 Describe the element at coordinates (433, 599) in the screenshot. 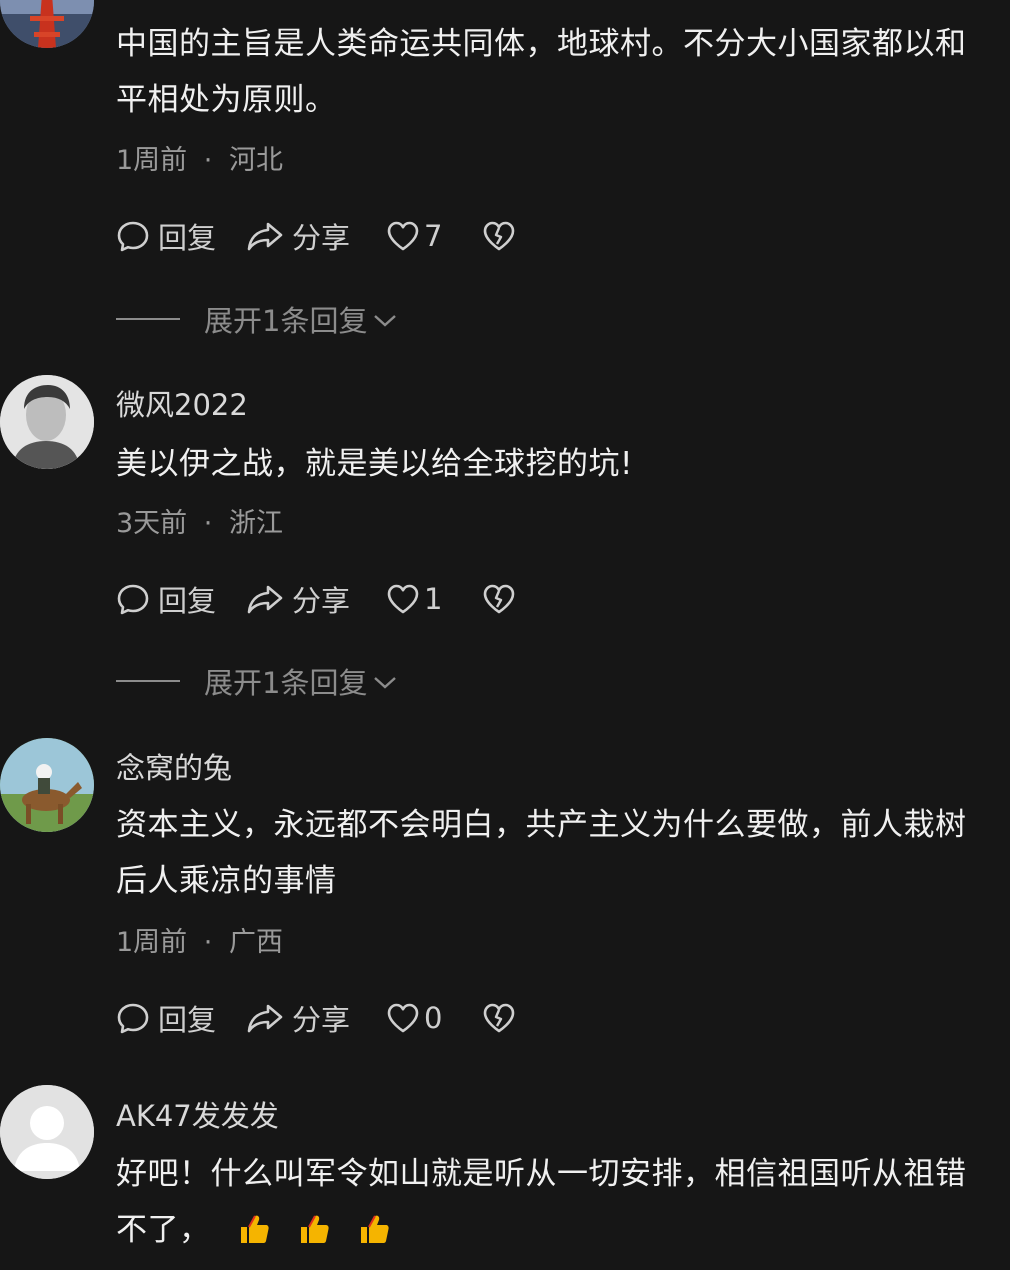

I see `like-count: 1` at that location.